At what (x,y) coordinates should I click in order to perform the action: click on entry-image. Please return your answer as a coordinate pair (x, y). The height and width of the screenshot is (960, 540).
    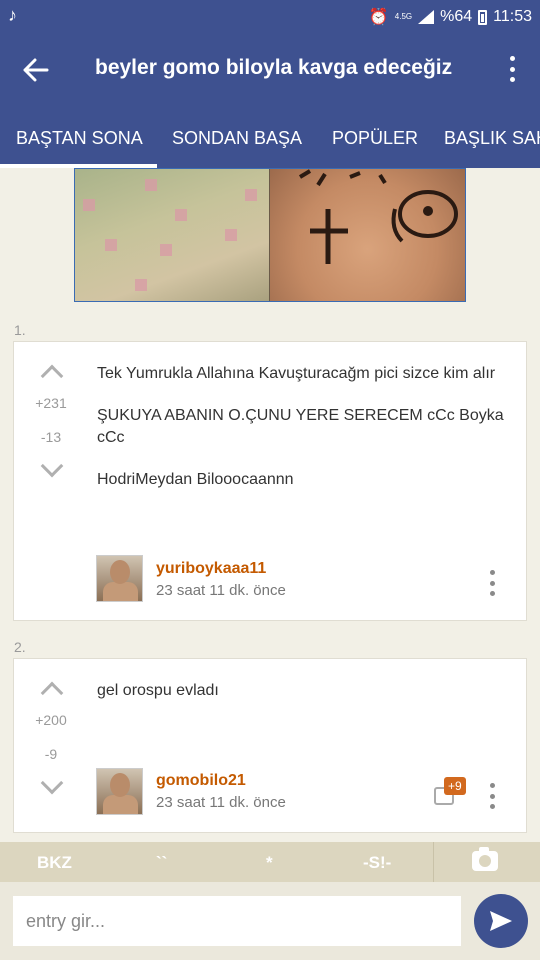
    Looking at the image, I should click on (270, 235).